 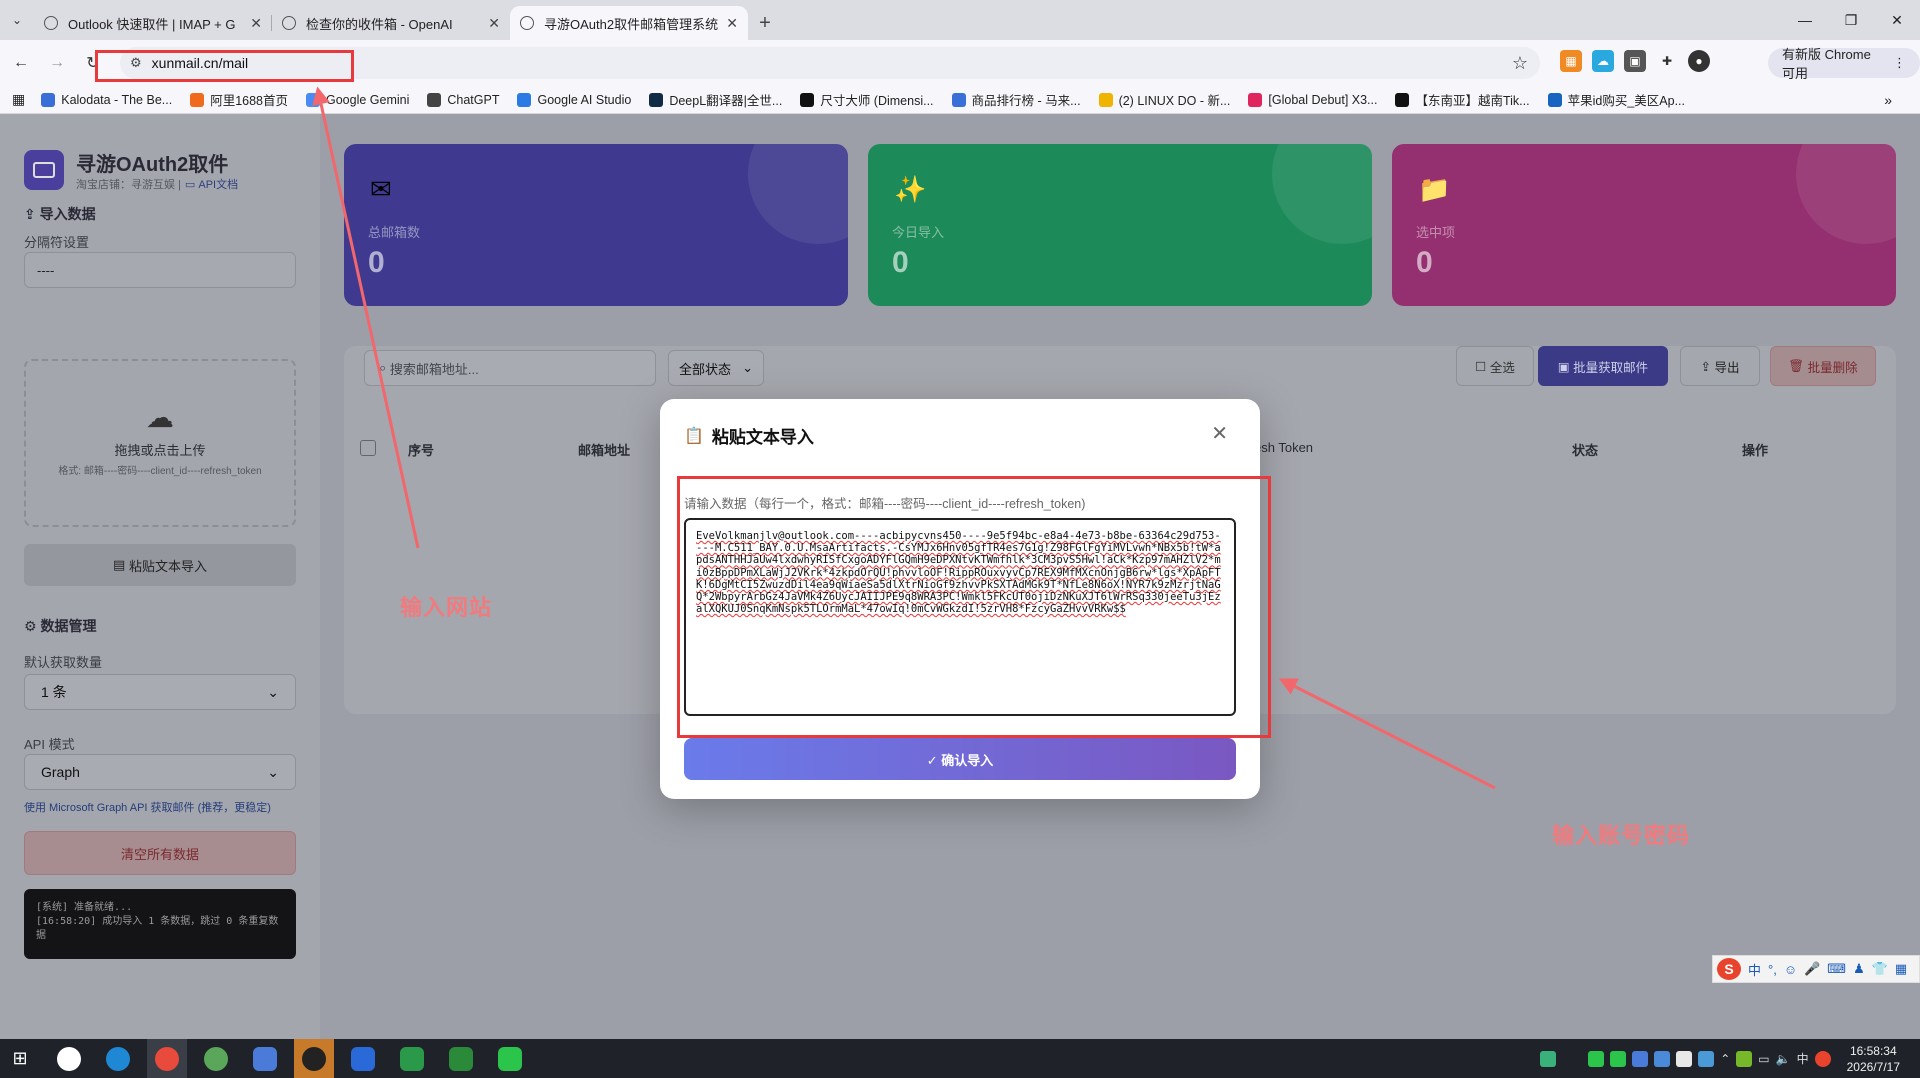 I want to click on system-tray: ⌃ ▭ 🔈 中 16:58:34 2026/7/17, so click(x=1730, y=1058).